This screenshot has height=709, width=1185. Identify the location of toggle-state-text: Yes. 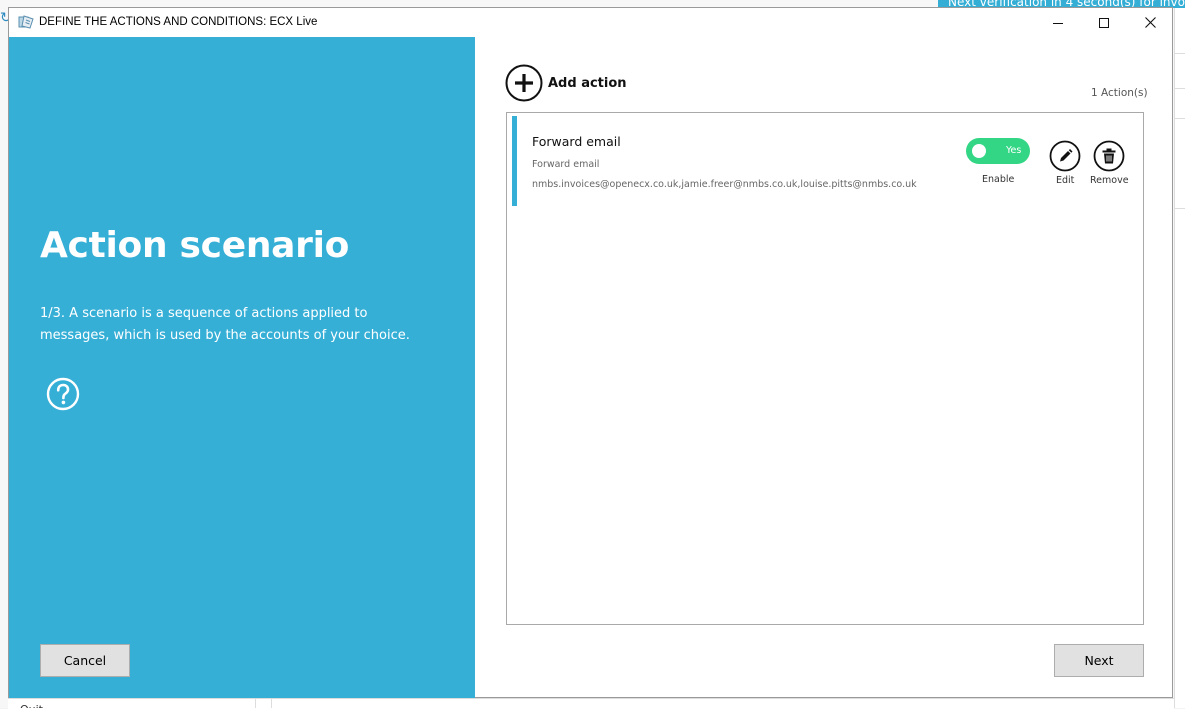
(1014, 150).